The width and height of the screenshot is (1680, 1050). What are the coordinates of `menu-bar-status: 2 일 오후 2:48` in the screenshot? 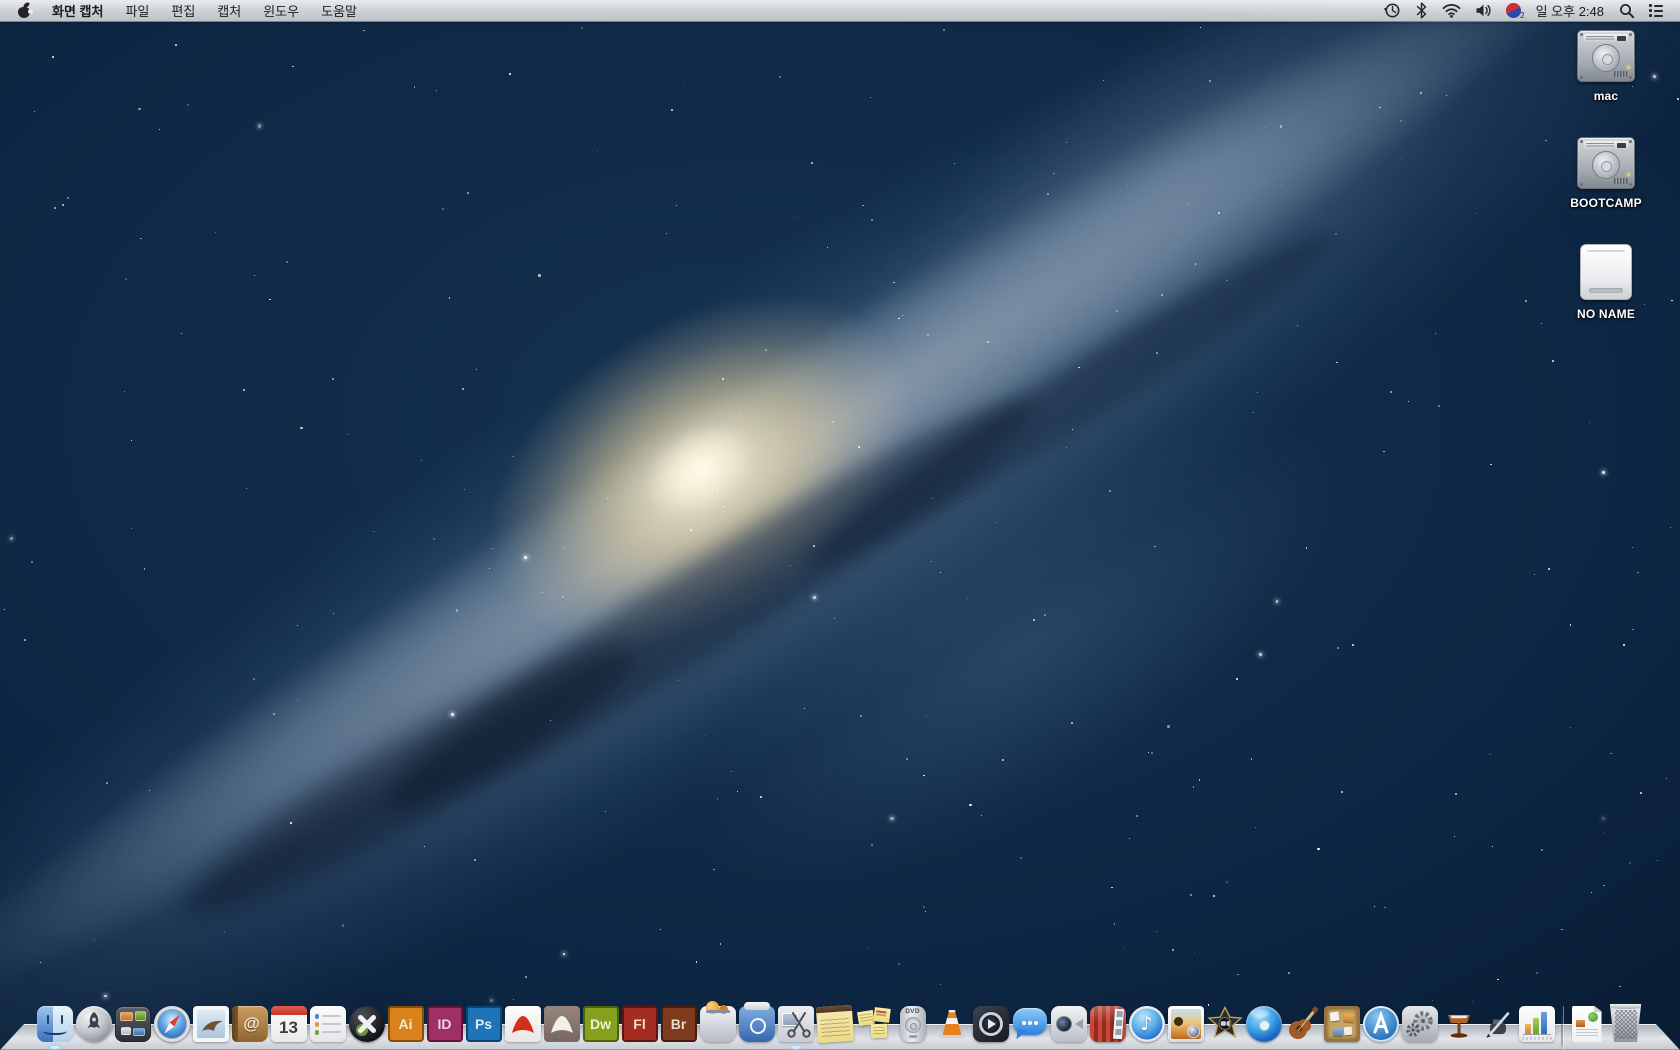 It's located at (1528, 10).